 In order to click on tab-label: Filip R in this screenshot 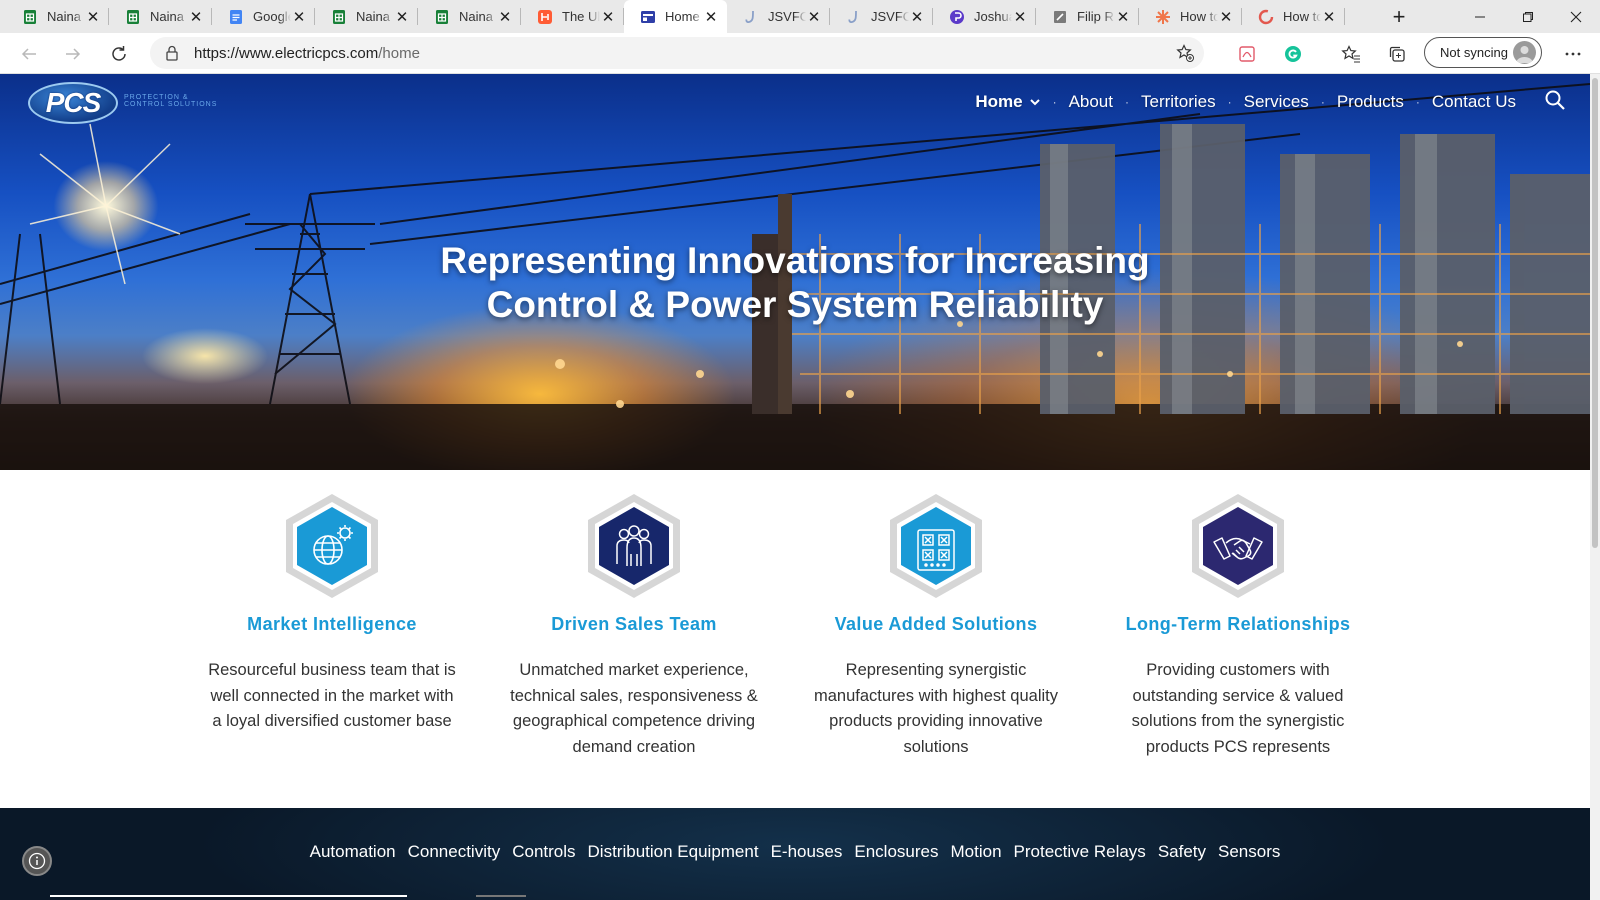, I will do `click(1095, 16)`.